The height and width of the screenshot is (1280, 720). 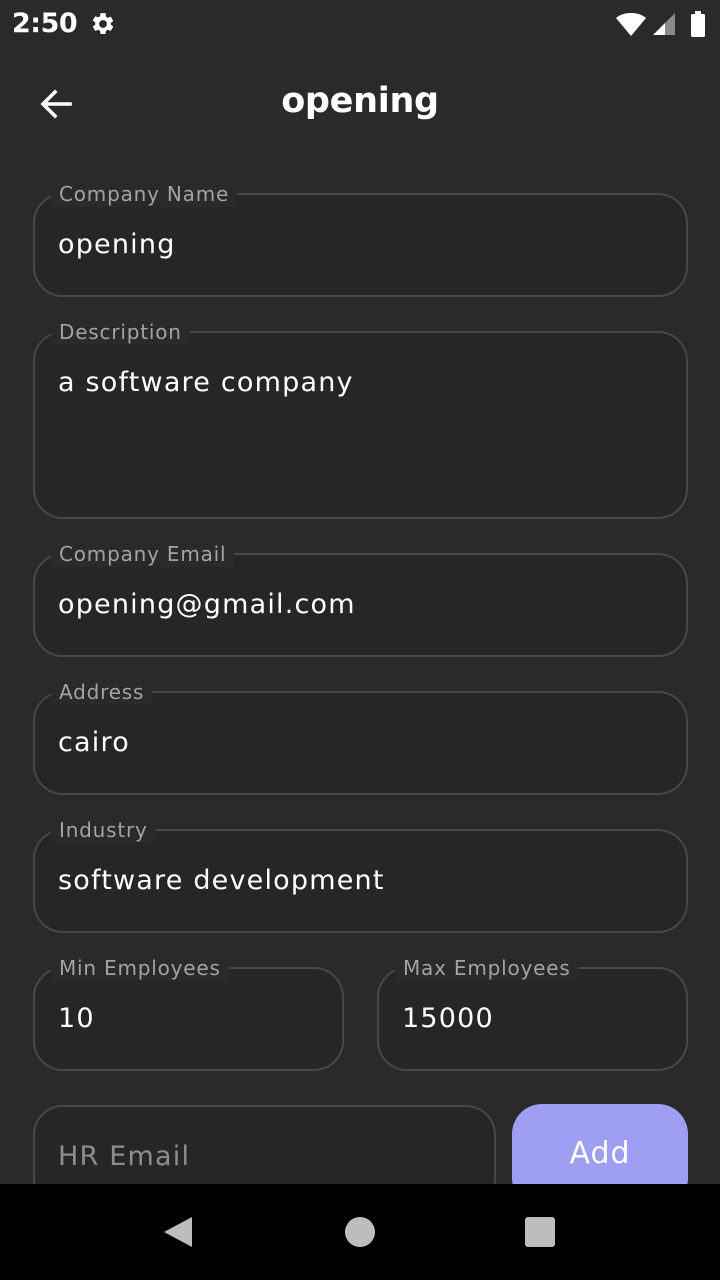 I want to click on min-employees-field: Min Employees 10, so click(x=188, y=1013).